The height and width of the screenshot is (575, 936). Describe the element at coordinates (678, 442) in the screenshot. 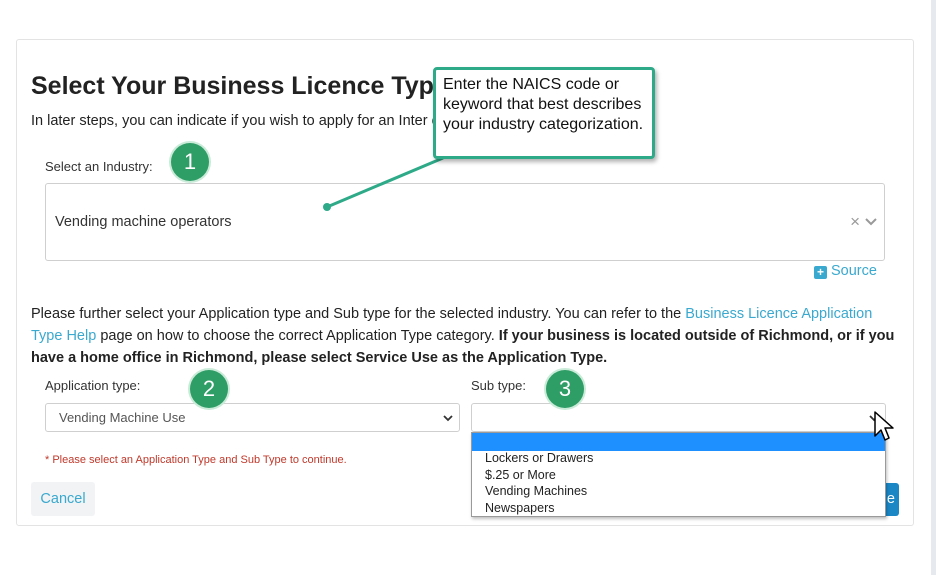

I see `dropdown-option-empty` at that location.